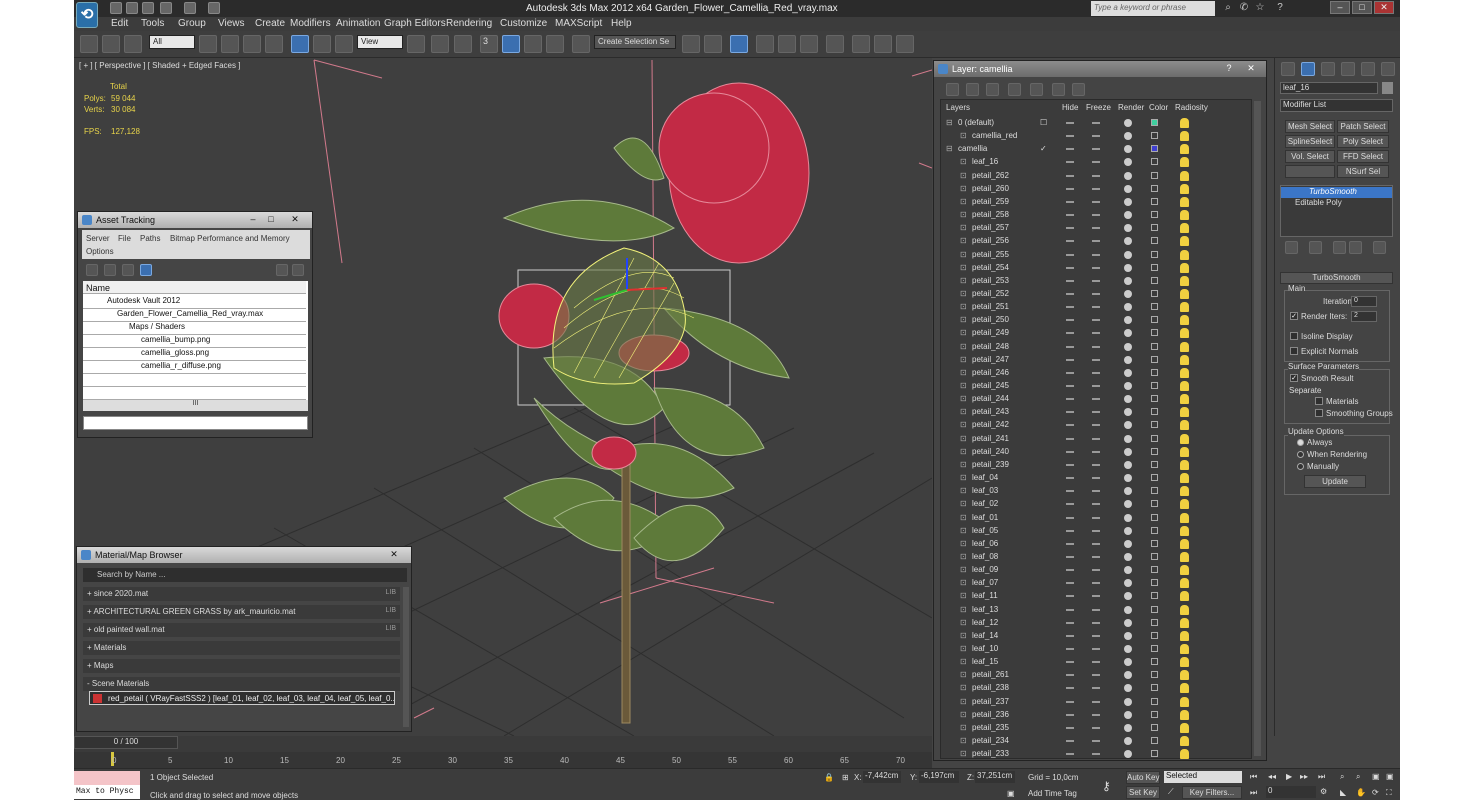  Describe the element at coordinates (713, 44) in the screenshot. I see `align-icon` at that location.